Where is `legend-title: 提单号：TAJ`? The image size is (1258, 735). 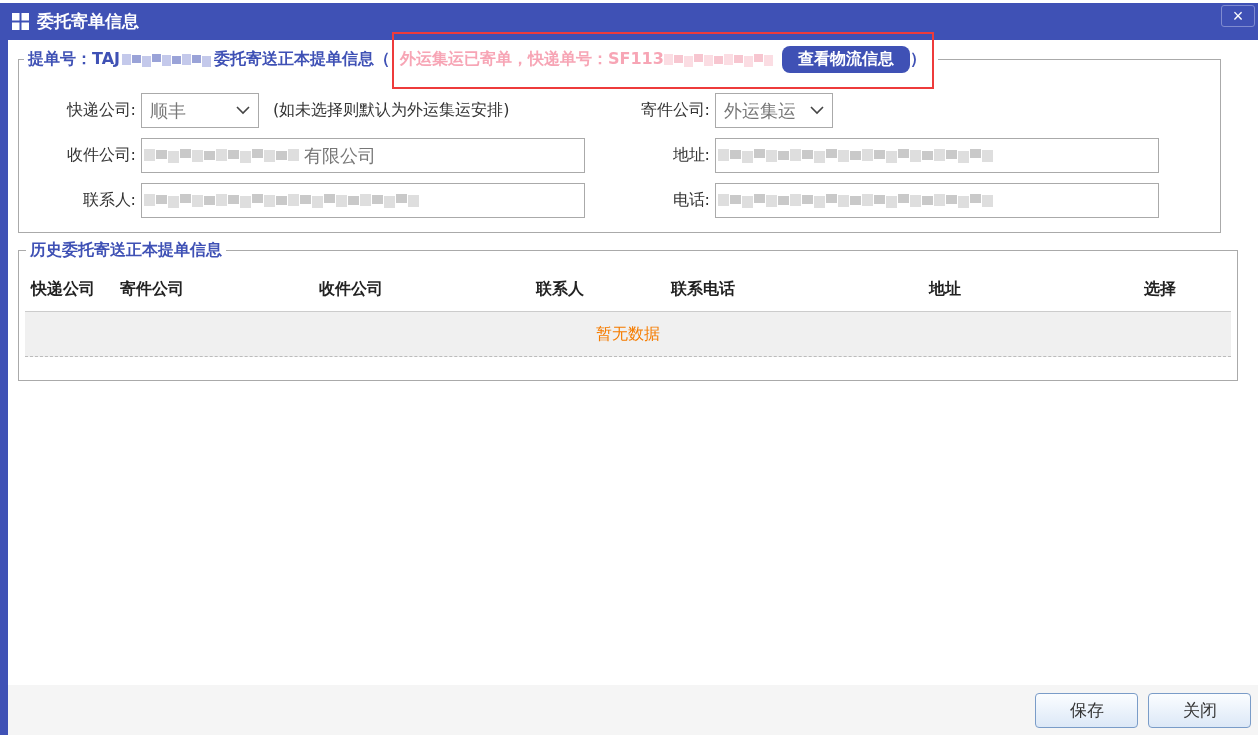
legend-title: 提单号：TAJ is located at coordinates (74, 59).